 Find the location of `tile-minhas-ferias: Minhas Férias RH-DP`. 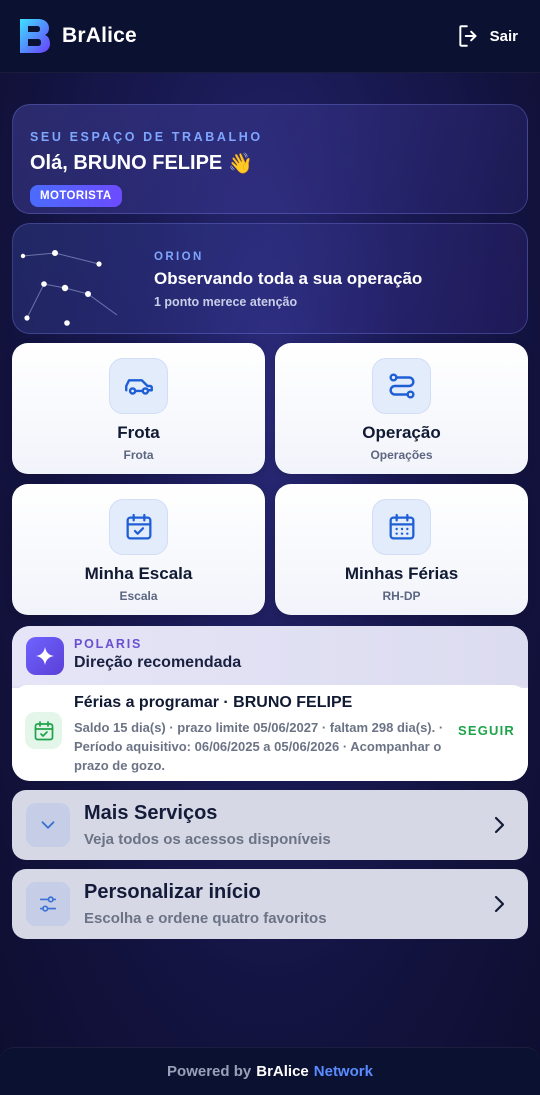

tile-minhas-ferias: Minhas Férias RH-DP is located at coordinates (401, 549).